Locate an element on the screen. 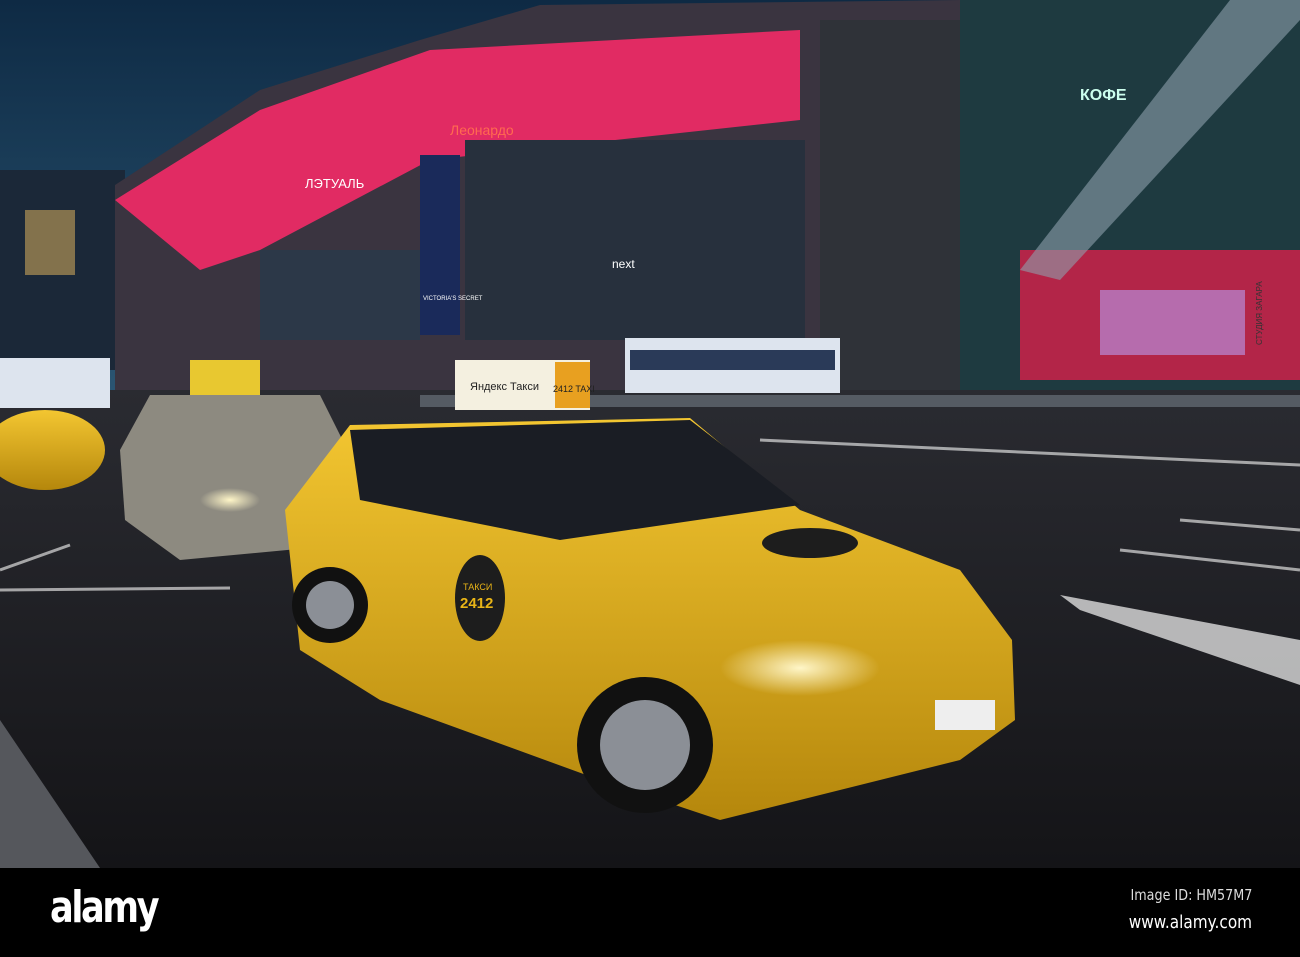 The image size is (1300, 957). vs-sign: VICTORIA'S SECRET is located at coordinates (453, 299).